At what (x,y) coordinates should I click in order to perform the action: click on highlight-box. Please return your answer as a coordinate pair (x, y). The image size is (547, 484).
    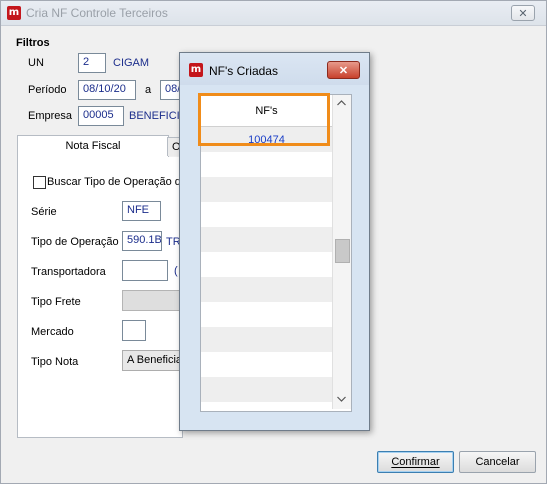
    Looking at the image, I should click on (264, 119).